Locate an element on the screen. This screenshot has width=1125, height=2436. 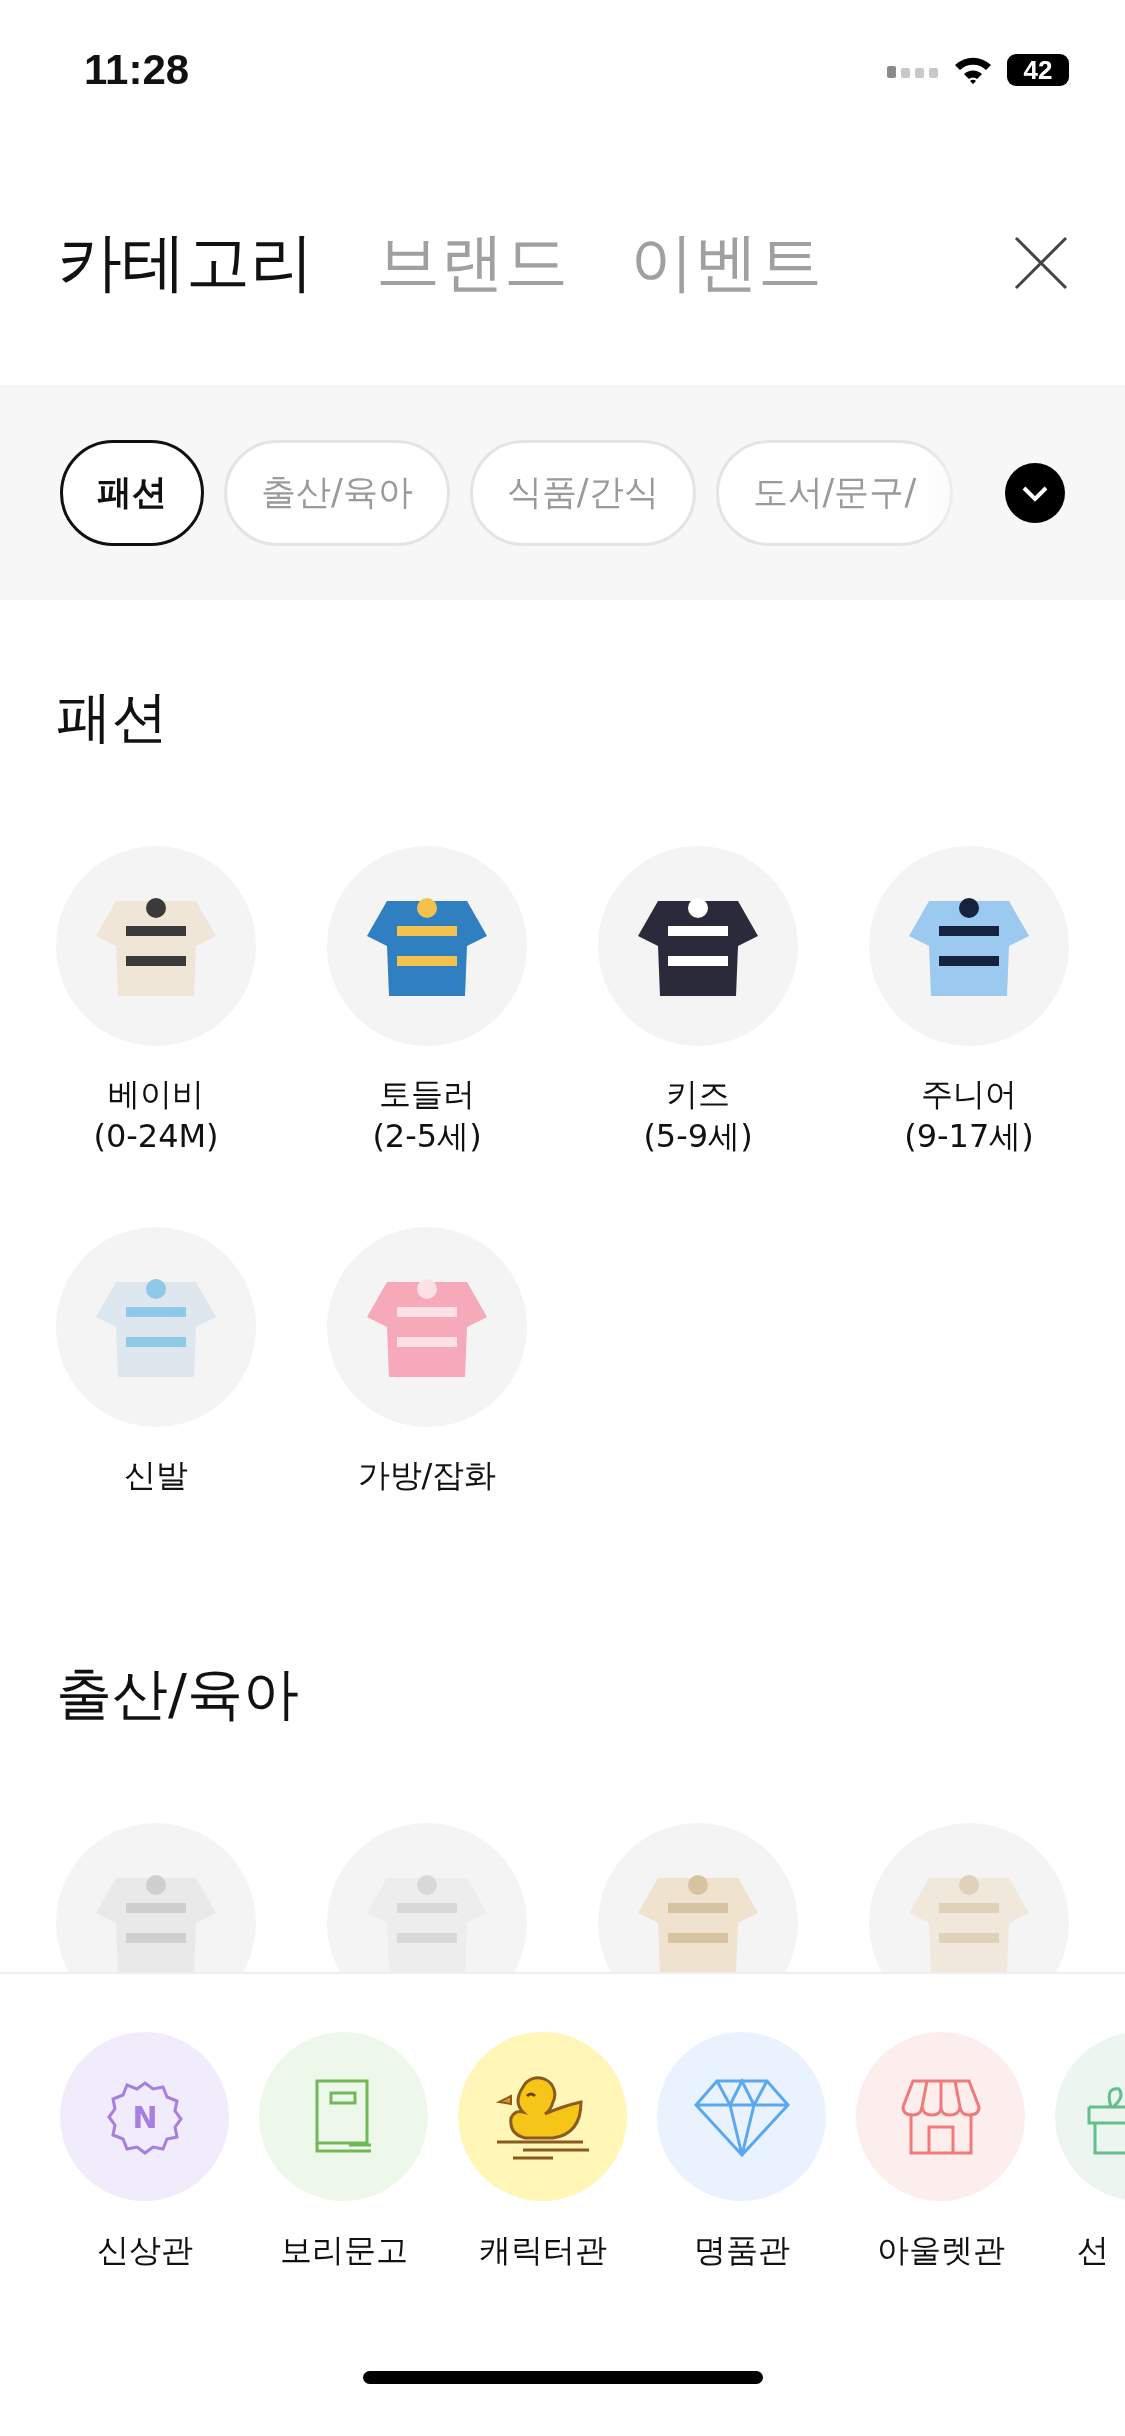
category-label: 신발 is located at coordinates (156, 1476).